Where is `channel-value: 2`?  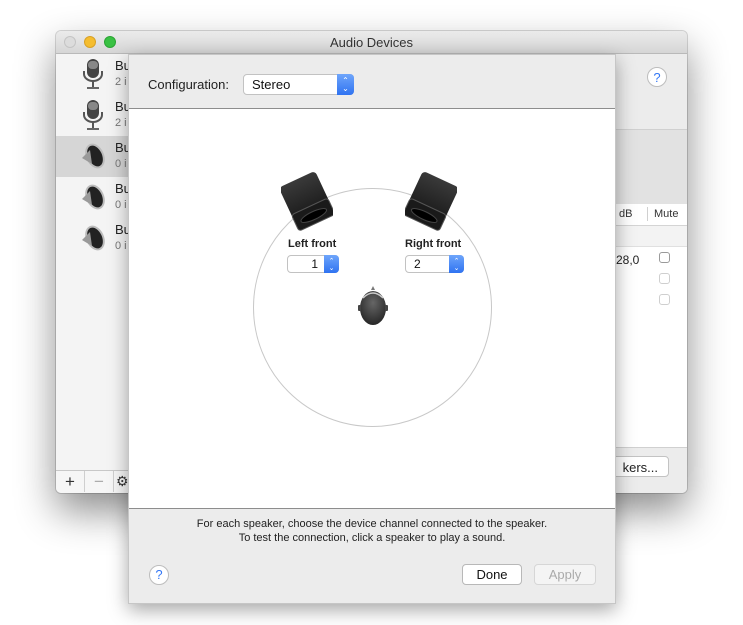
channel-value: 2 is located at coordinates (417, 264).